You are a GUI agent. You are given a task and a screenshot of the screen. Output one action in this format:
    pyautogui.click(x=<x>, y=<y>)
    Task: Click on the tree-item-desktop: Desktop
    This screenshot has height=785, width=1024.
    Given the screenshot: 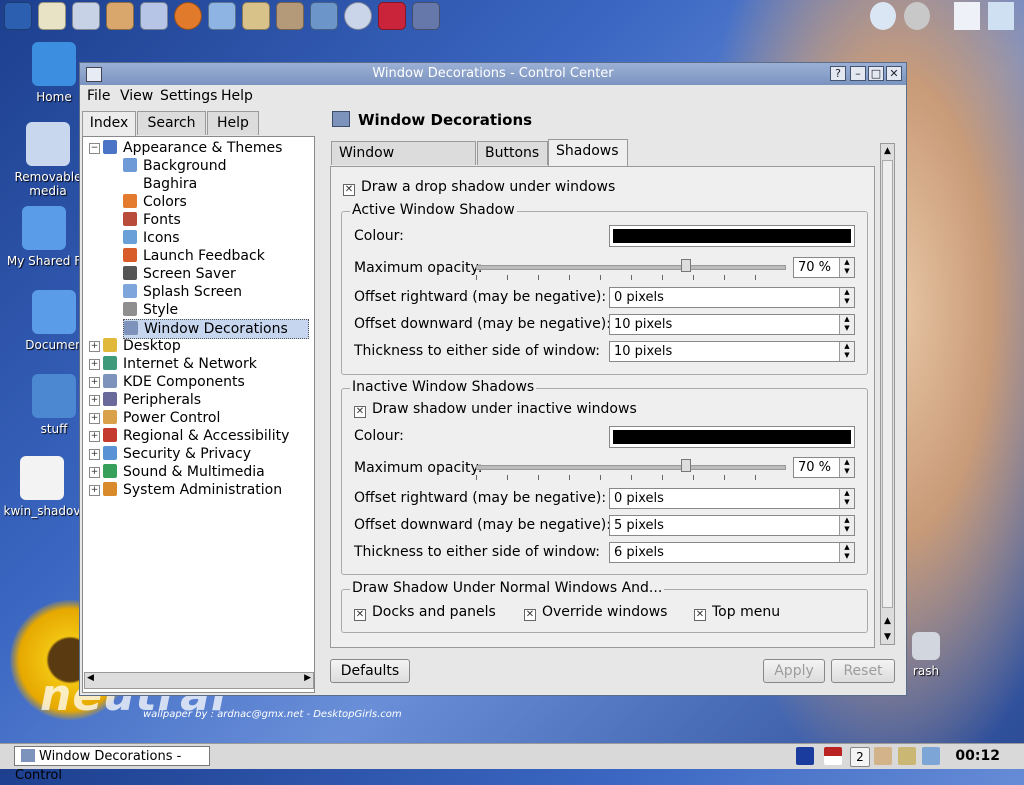 What is the action you would take?
    pyautogui.click(x=142, y=346)
    